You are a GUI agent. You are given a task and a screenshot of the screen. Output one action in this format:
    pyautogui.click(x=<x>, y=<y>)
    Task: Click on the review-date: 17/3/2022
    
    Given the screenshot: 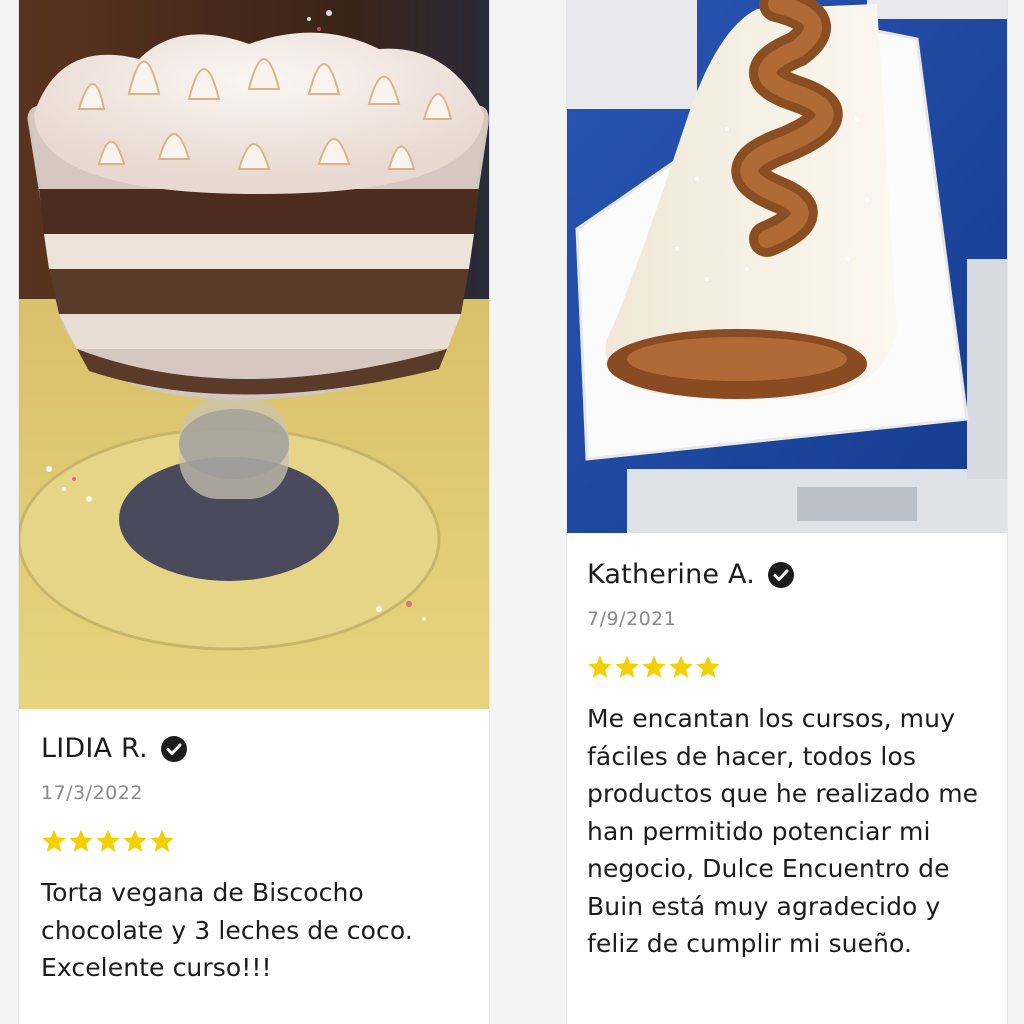 What is the action you would take?
    pyautogui.click(x=92, y=793)
    